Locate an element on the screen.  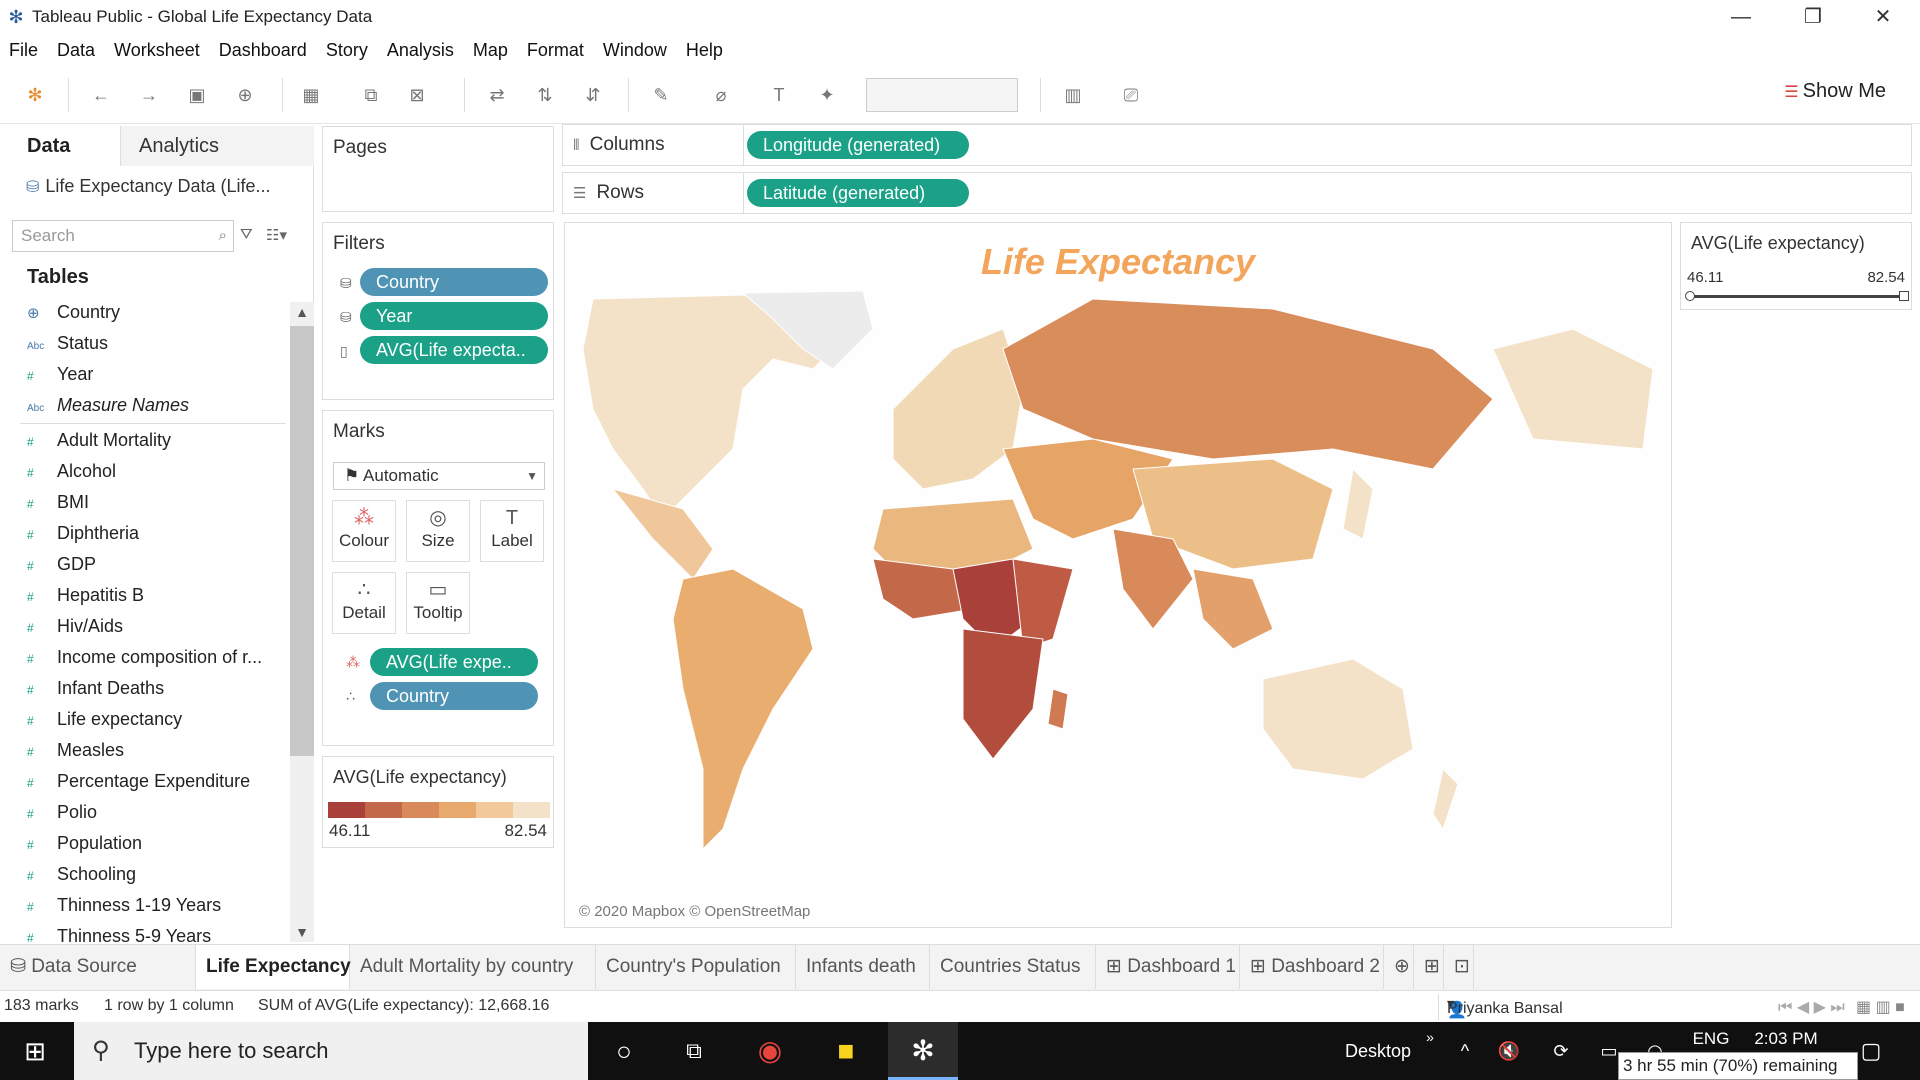
new-story-tab-icon: ⊡ is located at coordinates (1459, 967).